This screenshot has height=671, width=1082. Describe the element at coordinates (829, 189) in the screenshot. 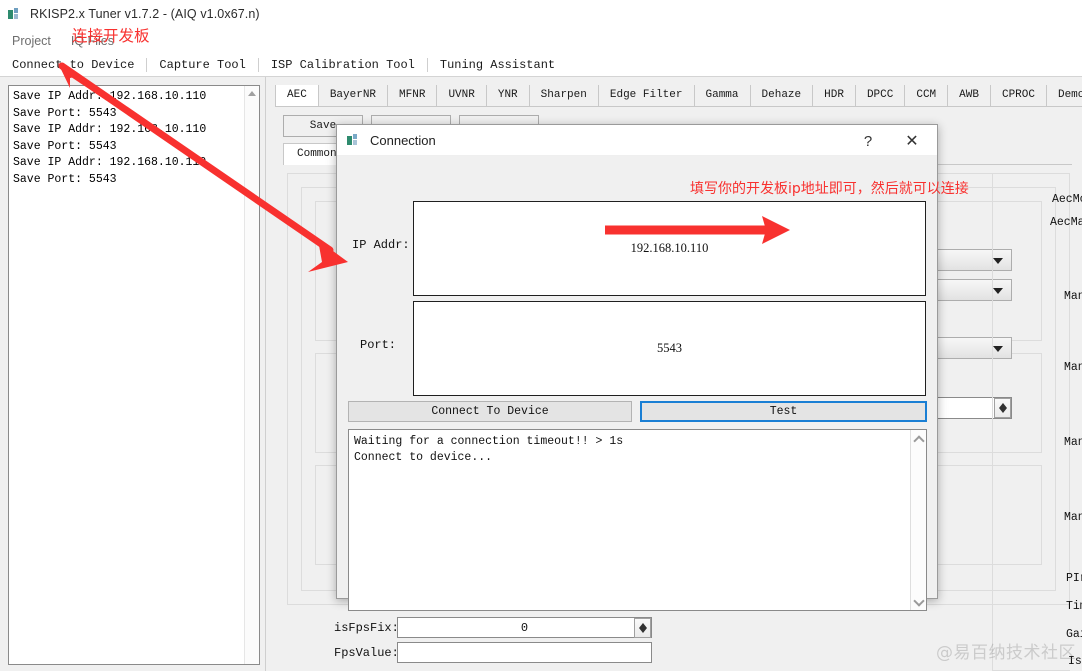

I see `annotation-ip-hint: 填写你的开发板ip地址即可，然后就可以连接` at that location.